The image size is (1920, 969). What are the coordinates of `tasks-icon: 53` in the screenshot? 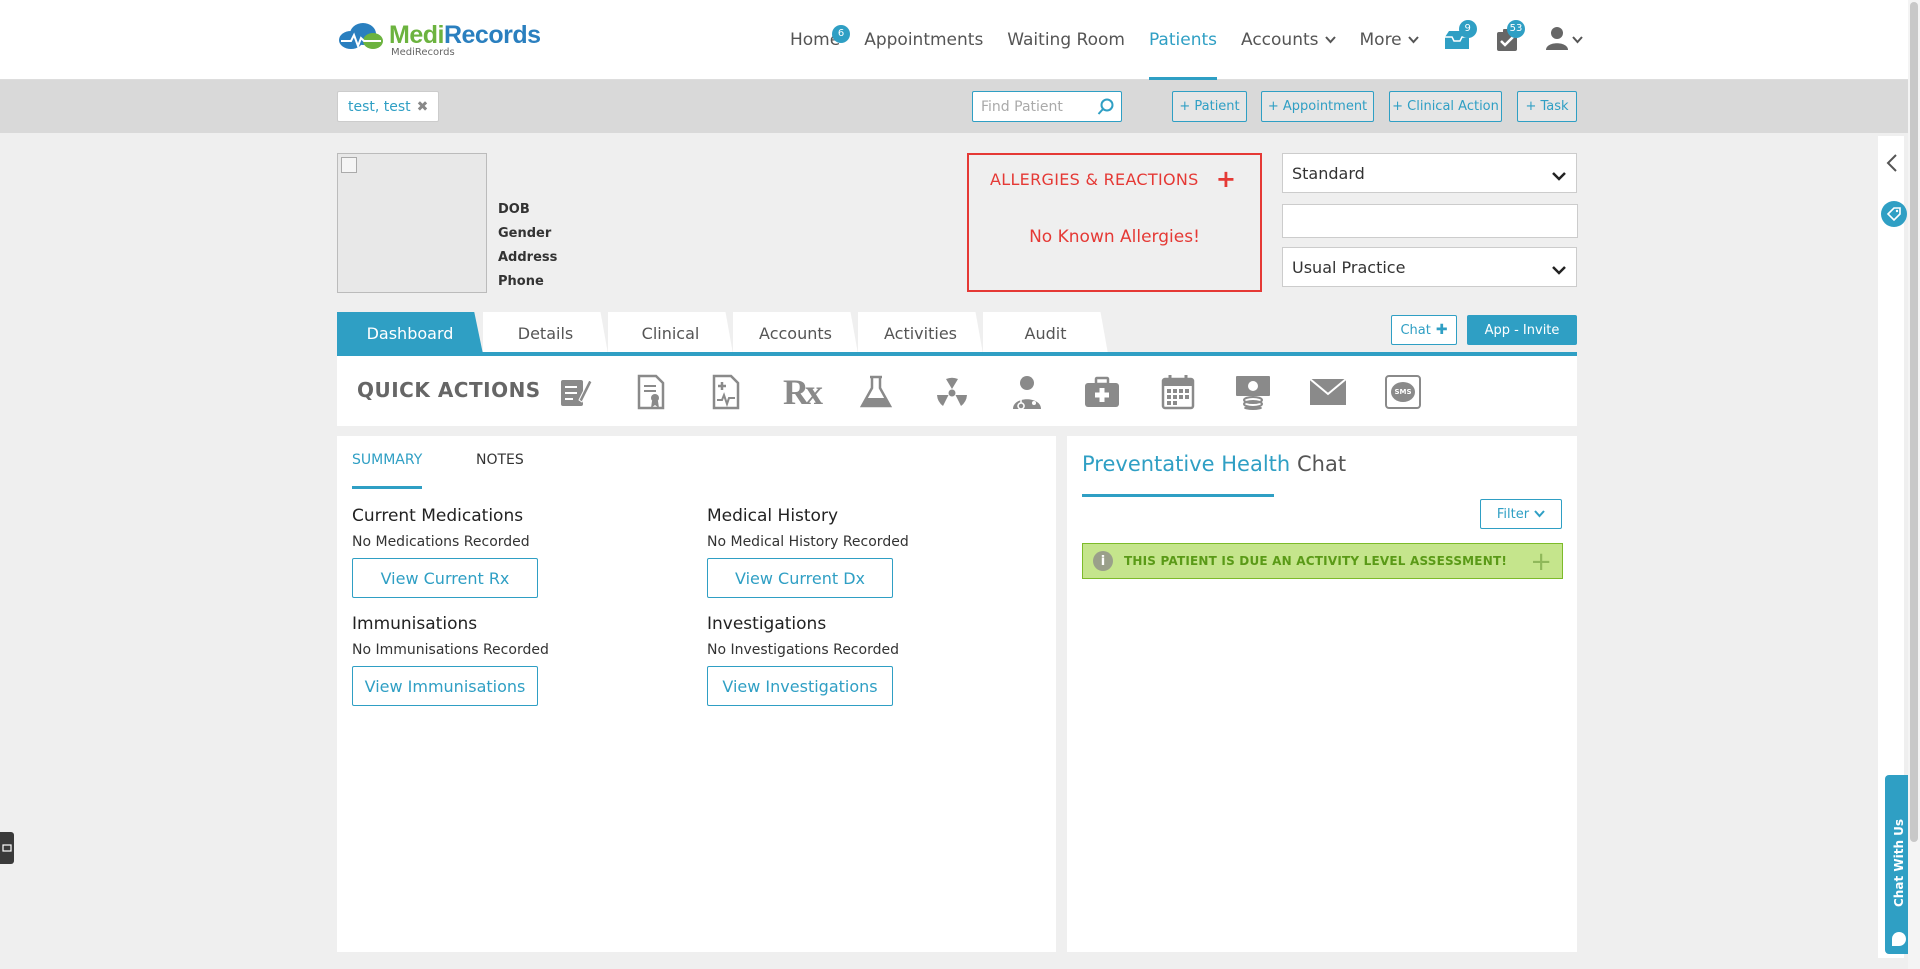 It's located at (1509, 37).